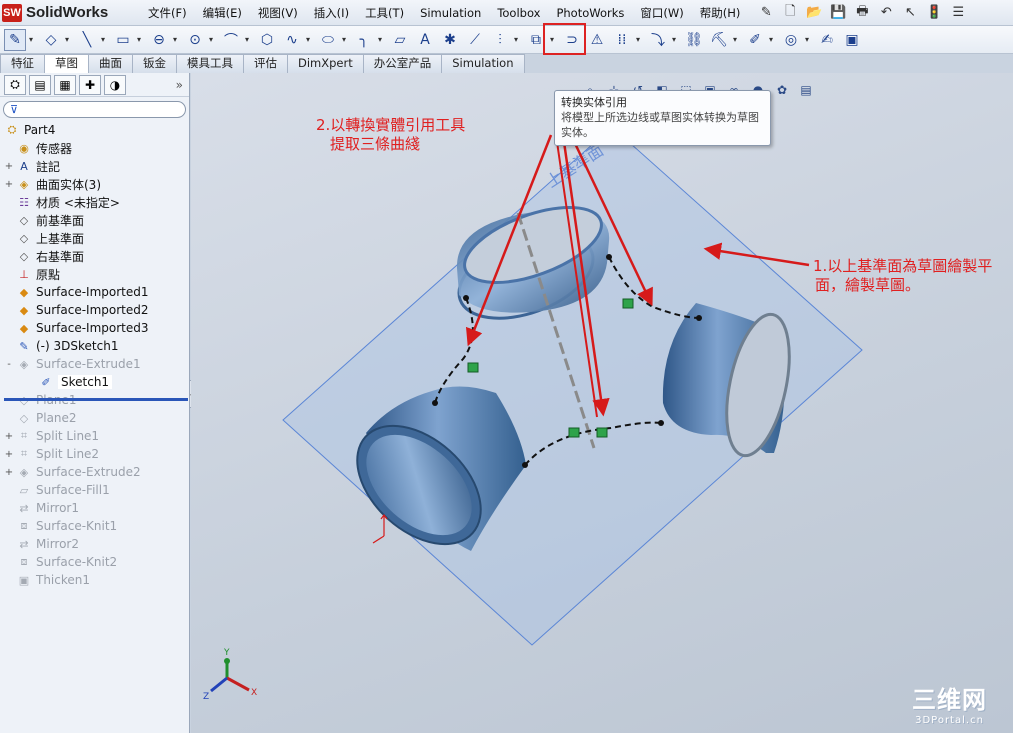 This screenshot has height=733, width=1013. What do you see at coordinates (94, 472) in the screenshot?
I see `tree-node: + ◈ Surface-Extrude2` at bounding box center [94, 472].